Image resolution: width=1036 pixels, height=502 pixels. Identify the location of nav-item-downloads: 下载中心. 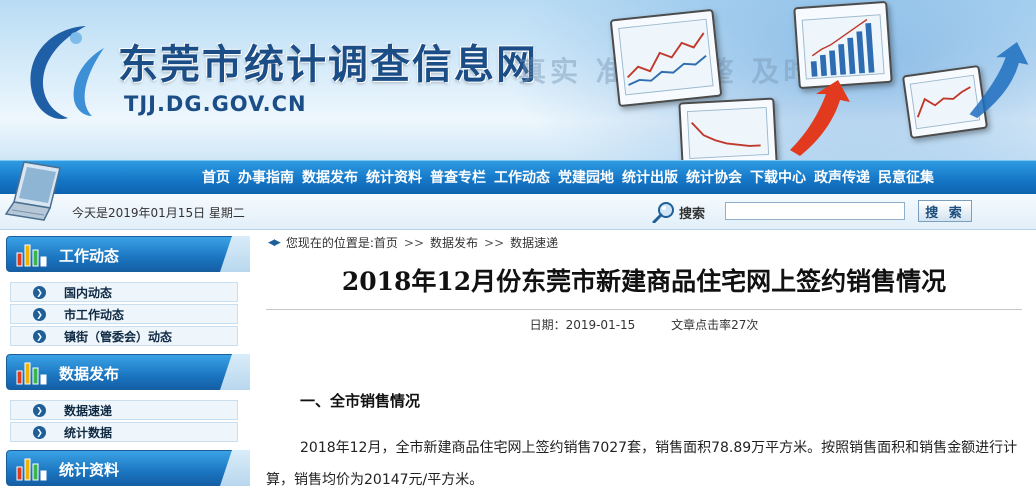
(778, 178).